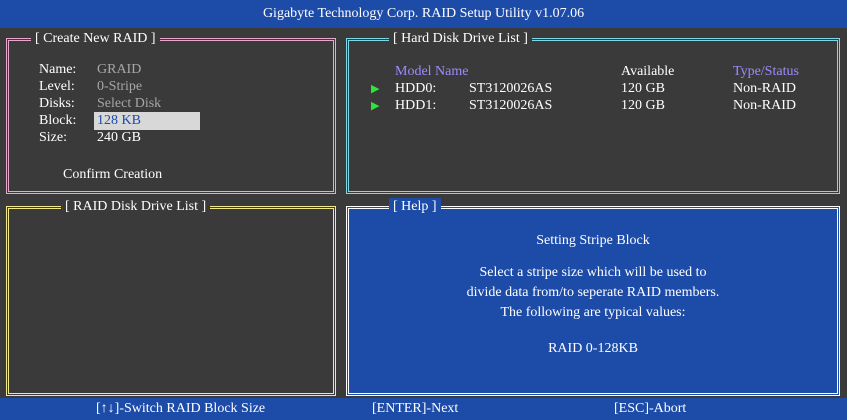 Image resolution: width=847 pixels, height=420 pixels. What do you see at coordinates (95, 39) in the screenshot?
I see `create-raid-title: [ Create New RAID ]` at bounding box center [95, 39].